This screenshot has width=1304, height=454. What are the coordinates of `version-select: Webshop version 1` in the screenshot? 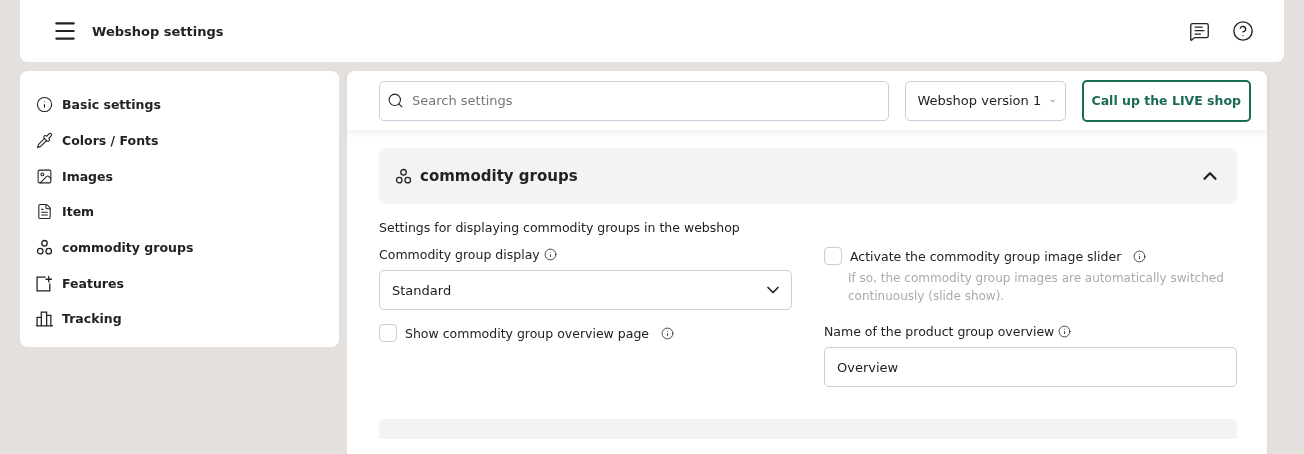 It's located at (985, 100).